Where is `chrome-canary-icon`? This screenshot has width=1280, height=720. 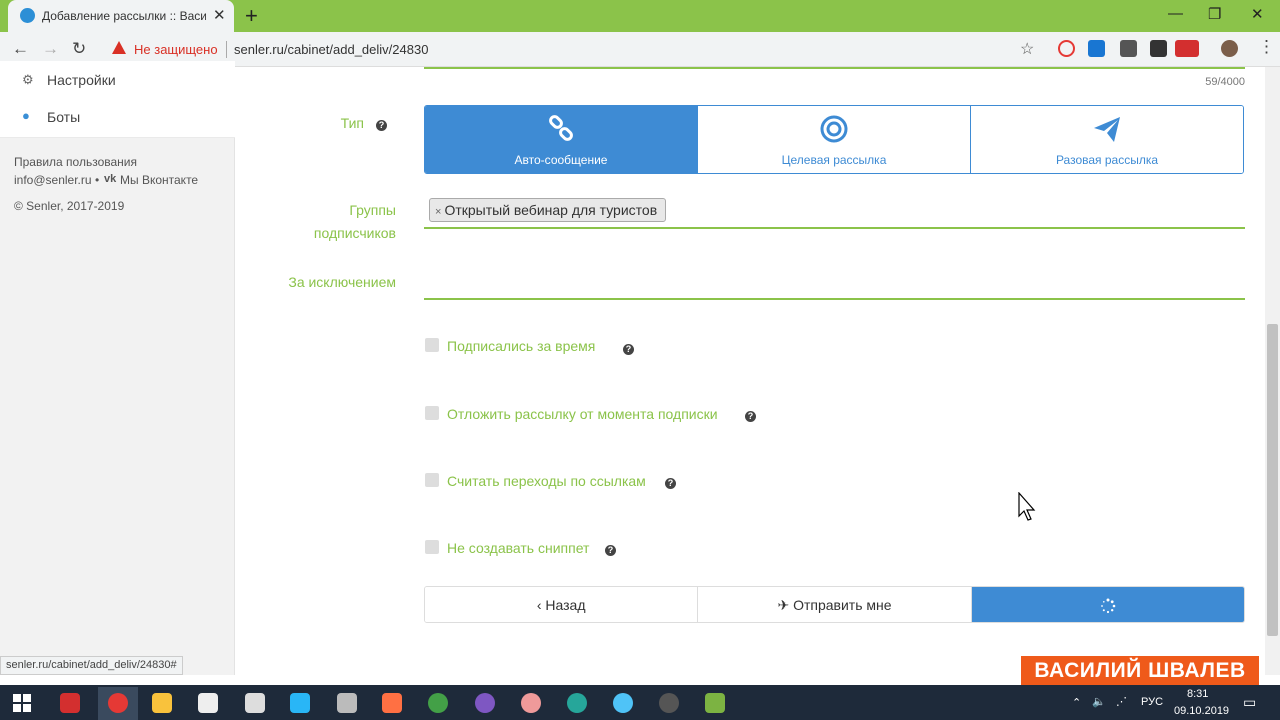
chrome-canary-icon is located at coordinates (623, 703).